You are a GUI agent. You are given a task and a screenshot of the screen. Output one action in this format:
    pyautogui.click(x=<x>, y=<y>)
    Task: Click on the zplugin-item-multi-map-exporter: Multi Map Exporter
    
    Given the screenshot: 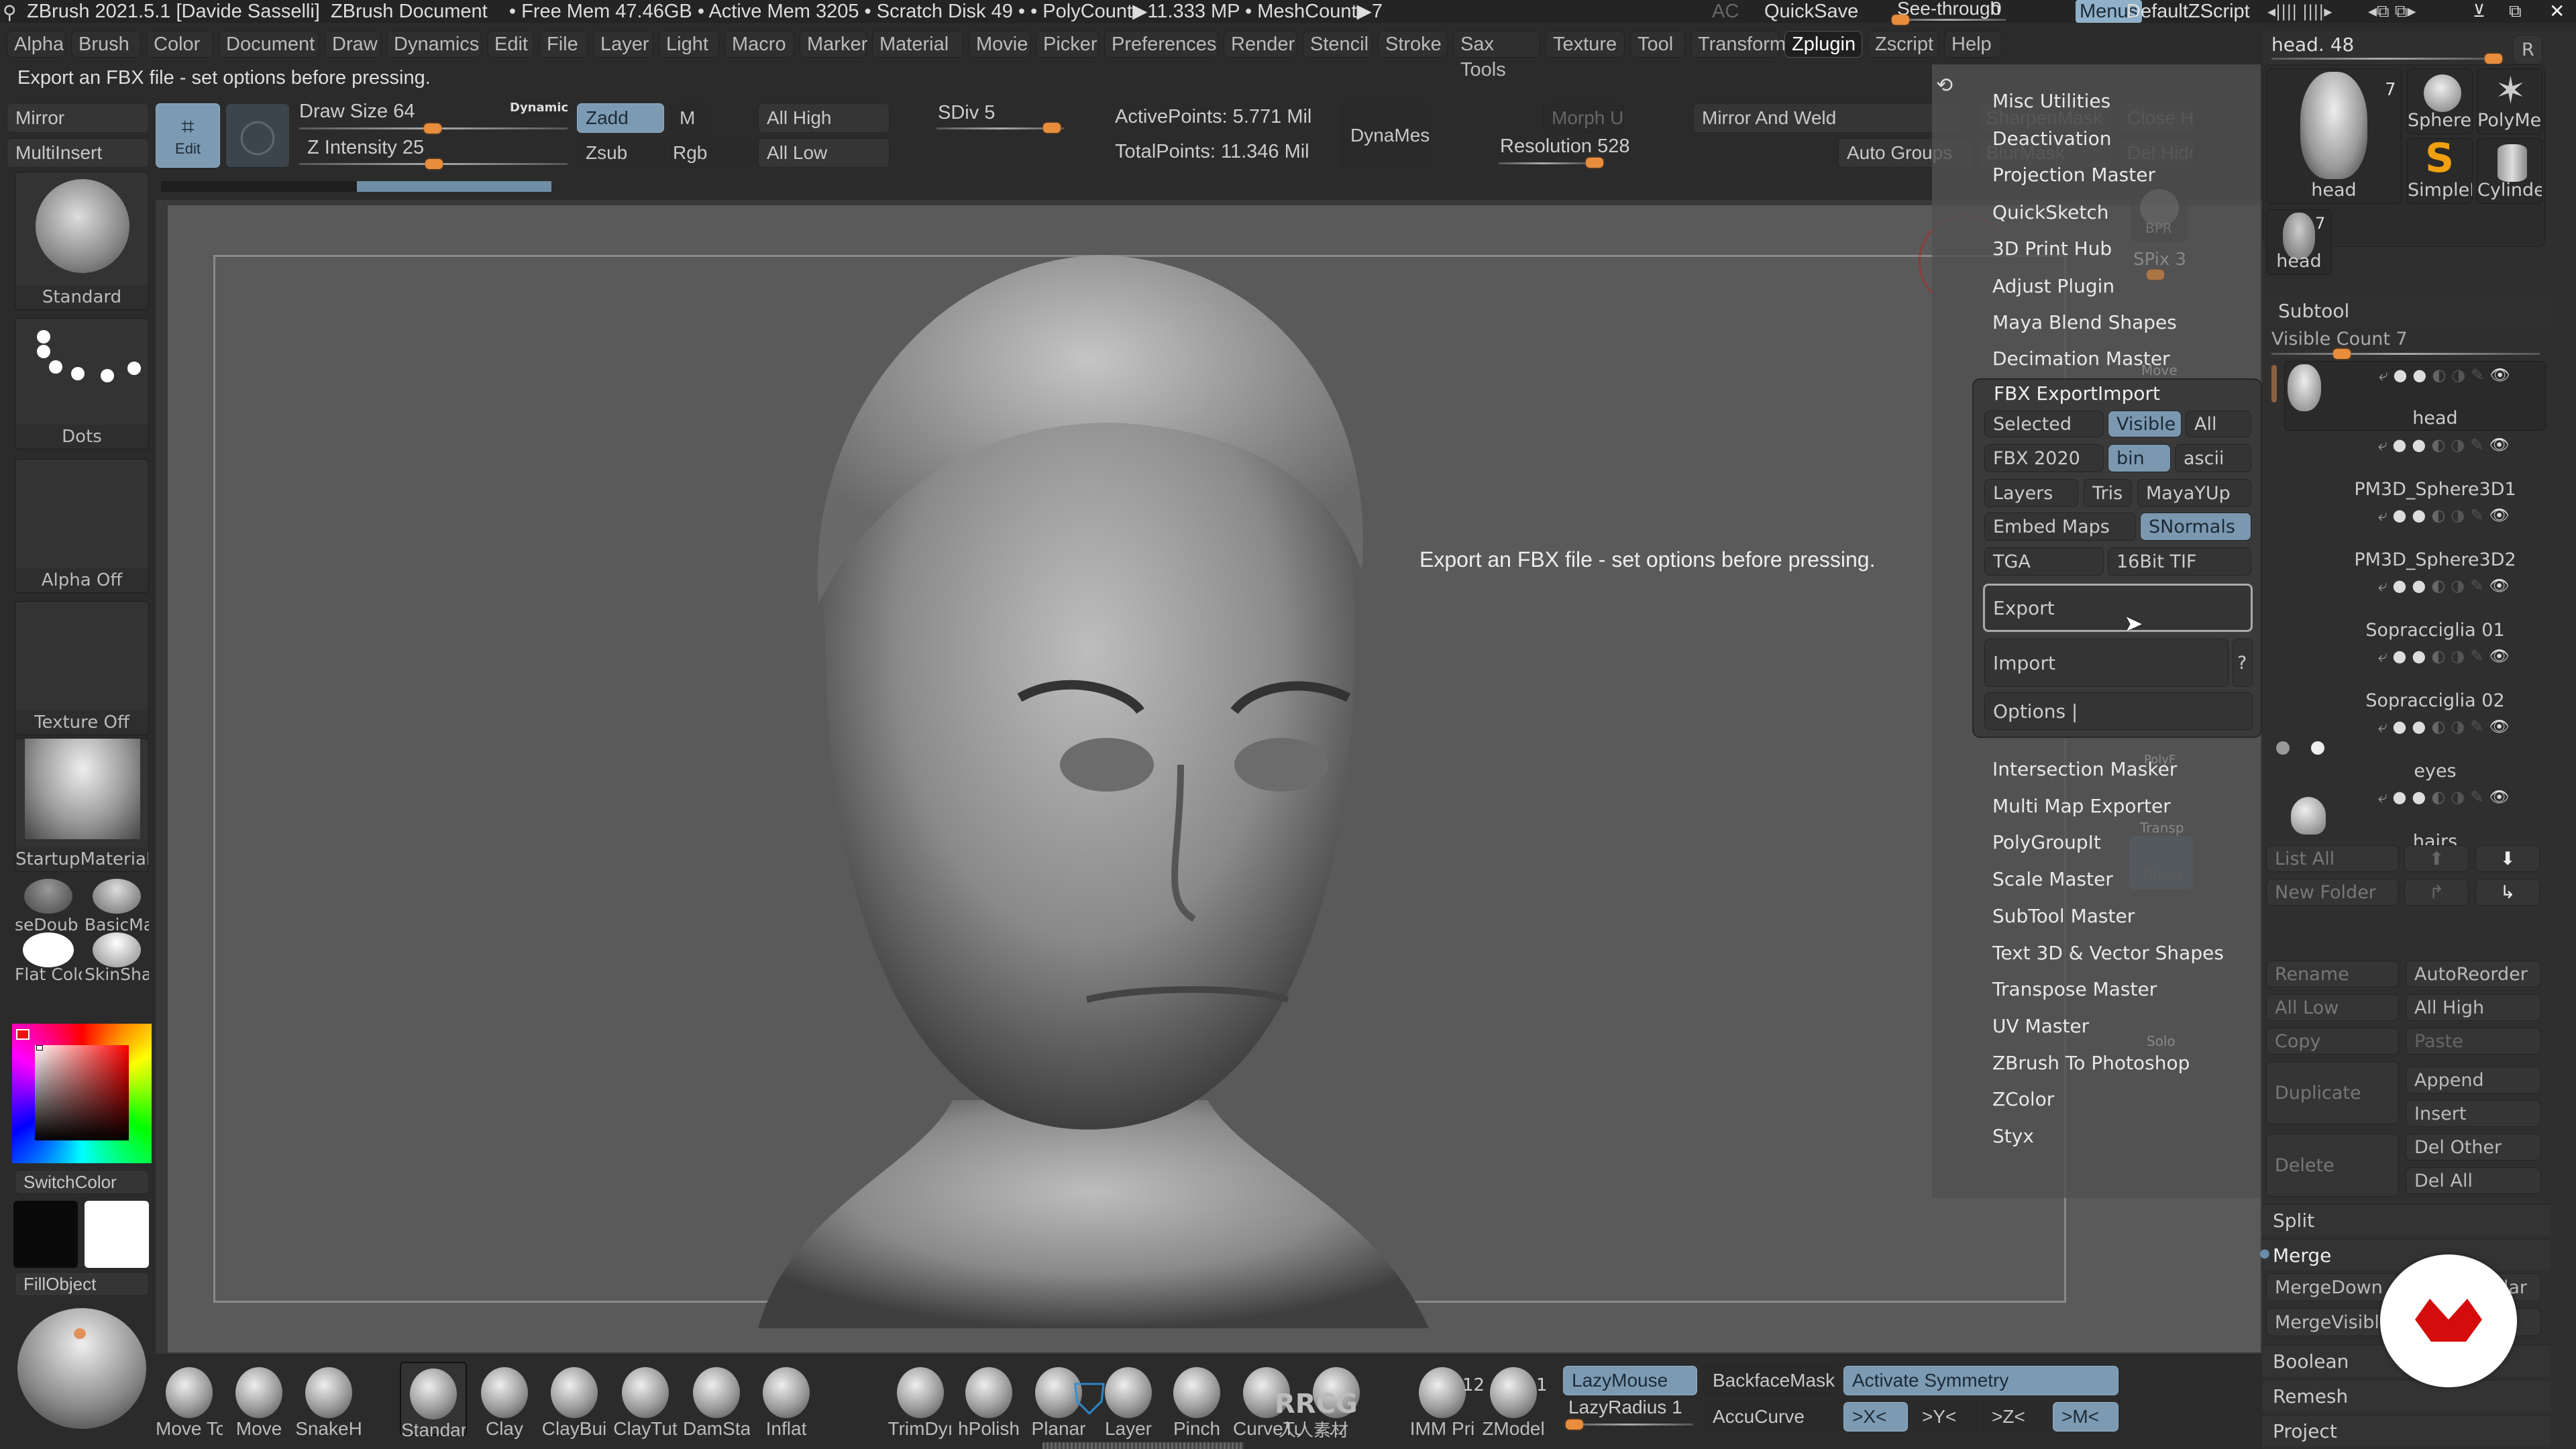 What is the action you would take?
    pyautogui.click(x=2081, y=806)
    